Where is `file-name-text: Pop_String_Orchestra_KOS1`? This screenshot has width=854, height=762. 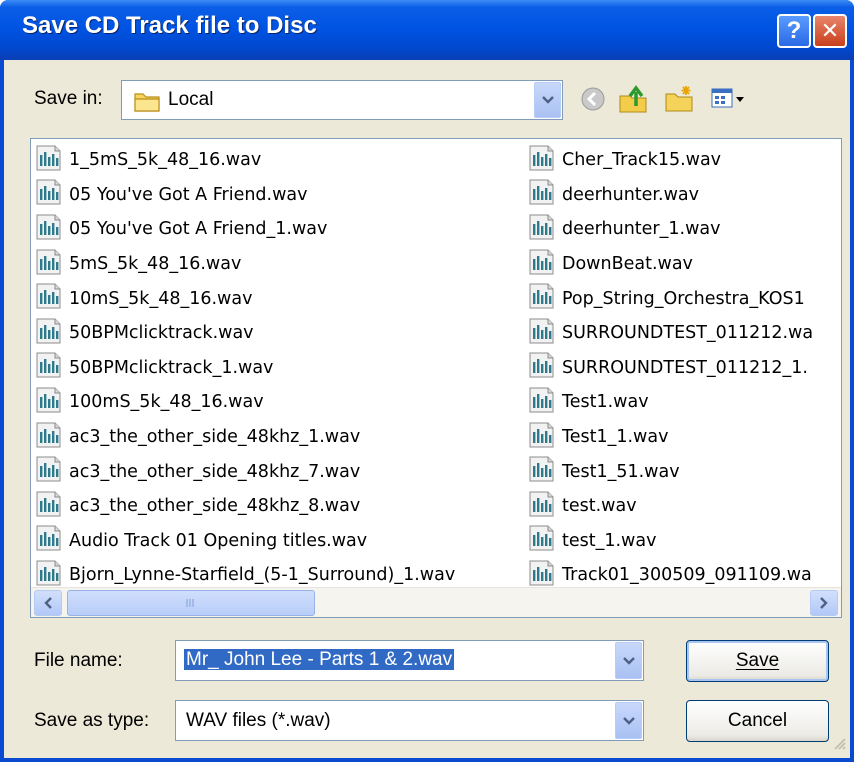 file-name-text: Pop_String_Orchestra_KOS1 is located at coordinates (683, 298).